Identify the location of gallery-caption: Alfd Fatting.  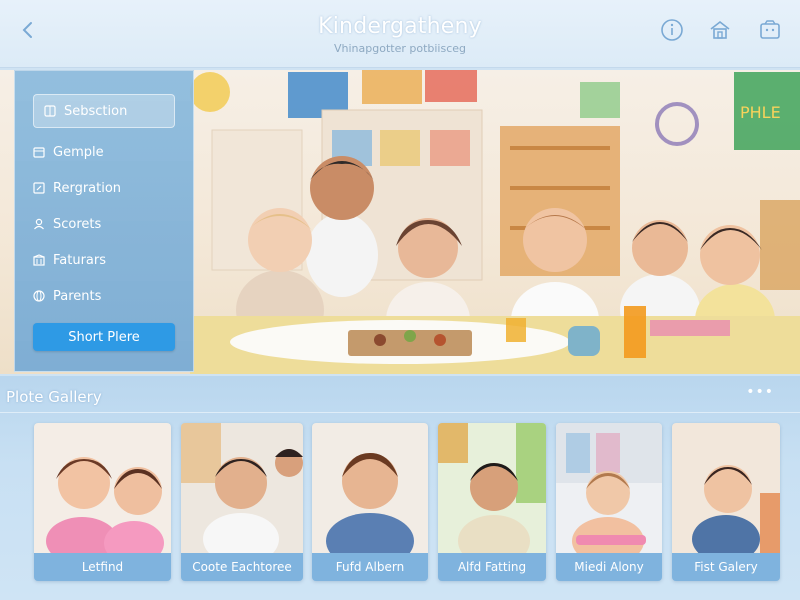
(492, 567).